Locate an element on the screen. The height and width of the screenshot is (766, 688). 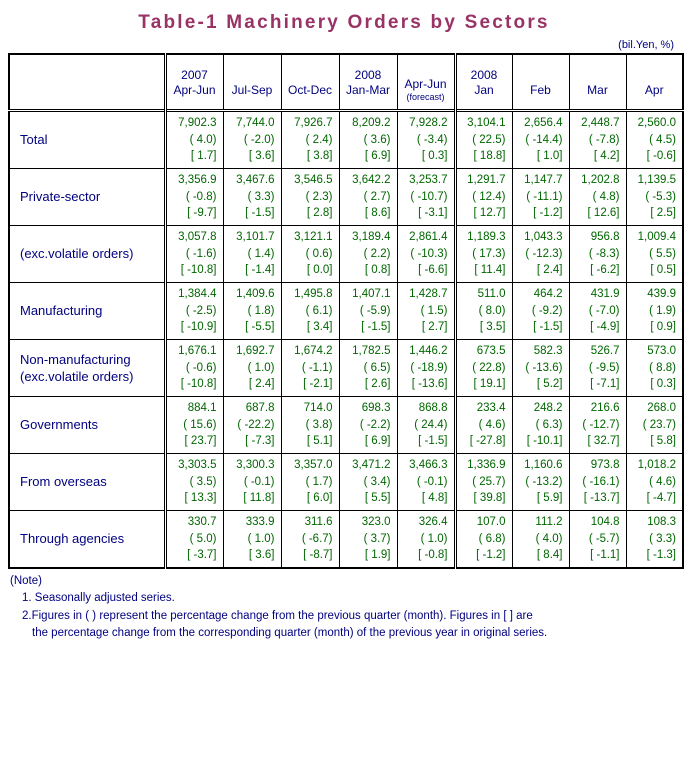
cell-yoy: [ 23.7] is located at coordinates (200, 441).